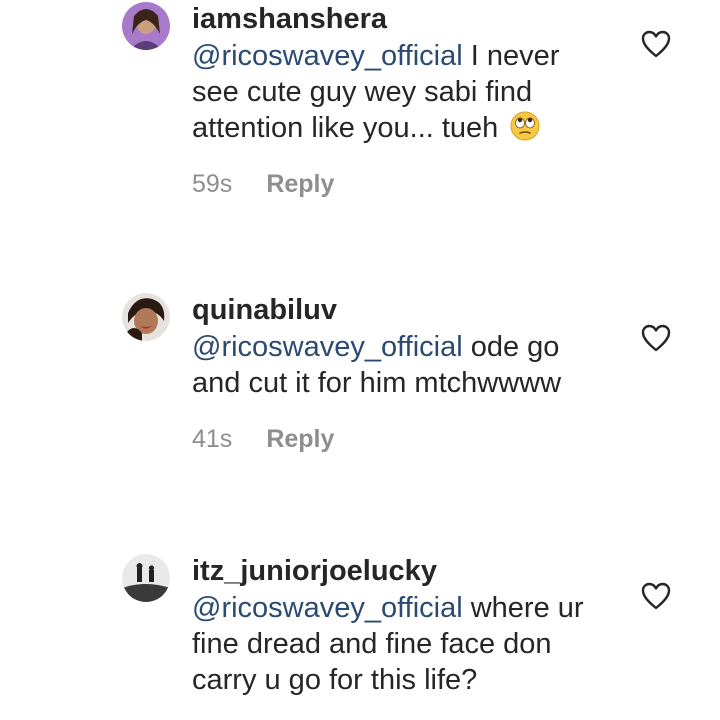 The height and width of the screenshot is (720, 720). Describe the element at coordinates (212, 184) in the screenshot. I see `comment-timestamp: 59s` at that location.